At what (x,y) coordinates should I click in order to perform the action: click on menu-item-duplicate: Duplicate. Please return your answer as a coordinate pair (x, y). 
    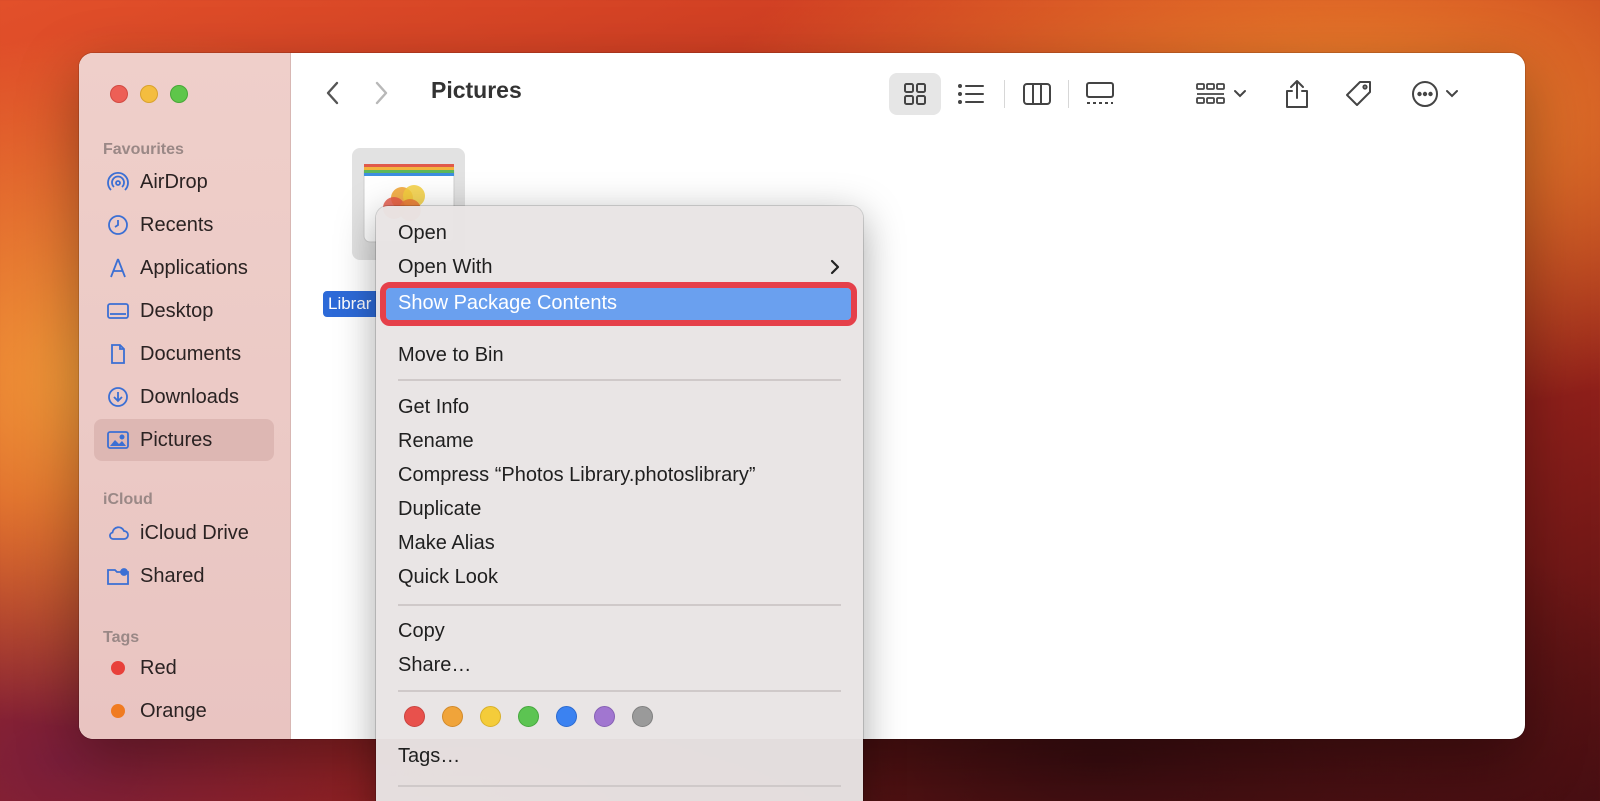
    Looking at the image, I should click on (439, 509).